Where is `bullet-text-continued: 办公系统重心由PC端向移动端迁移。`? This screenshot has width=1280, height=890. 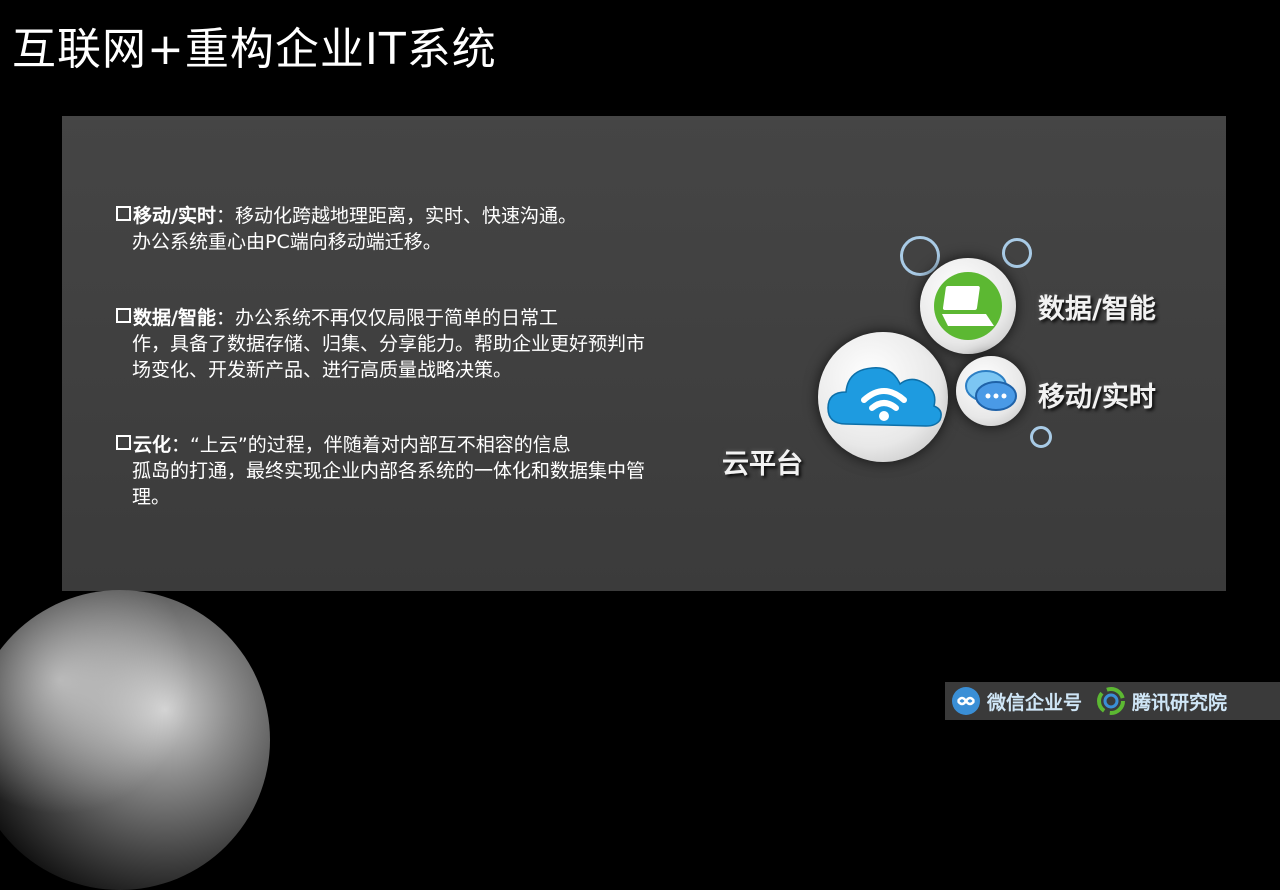 bullet-text-continued: 办公系统重心由PC端向移动端迁移。 is located at coordinates (287, 242).